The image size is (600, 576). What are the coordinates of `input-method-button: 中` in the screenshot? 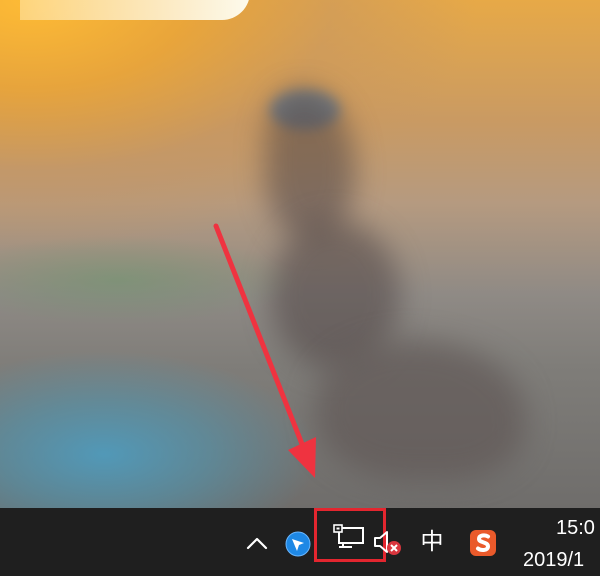 It's located at (432, 542).